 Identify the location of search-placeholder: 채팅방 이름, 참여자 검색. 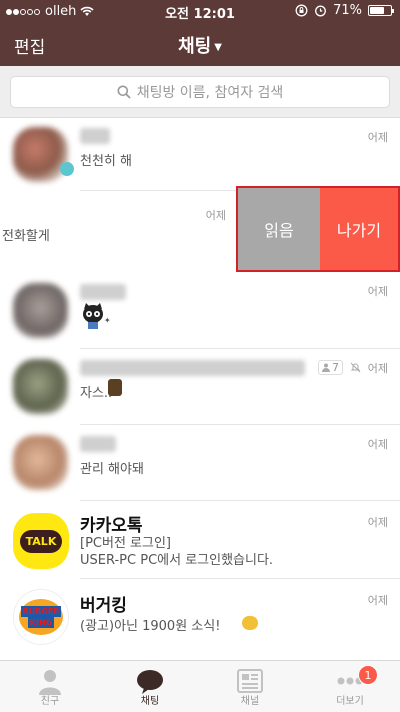
(210, 93).